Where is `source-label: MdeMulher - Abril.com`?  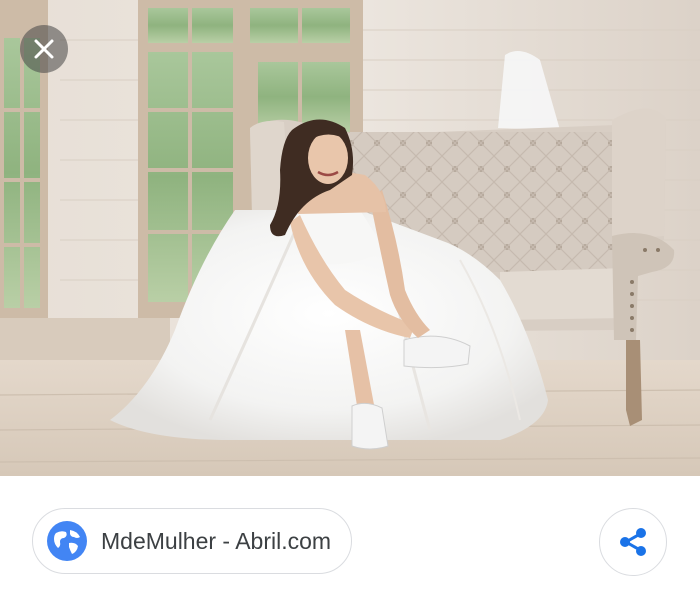
source-label: MdeMulher - Abril.com is located at coordinates (216, 540).